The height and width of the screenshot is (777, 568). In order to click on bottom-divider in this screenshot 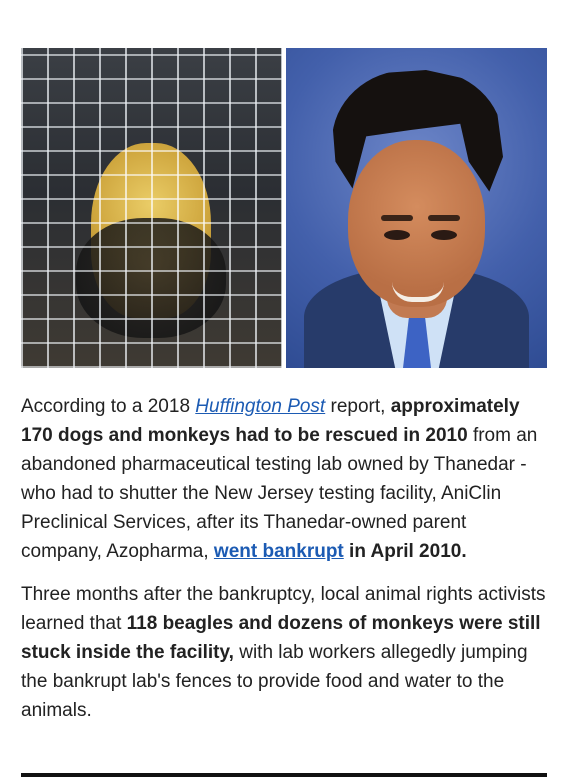, I will do `click(284, 775)`.